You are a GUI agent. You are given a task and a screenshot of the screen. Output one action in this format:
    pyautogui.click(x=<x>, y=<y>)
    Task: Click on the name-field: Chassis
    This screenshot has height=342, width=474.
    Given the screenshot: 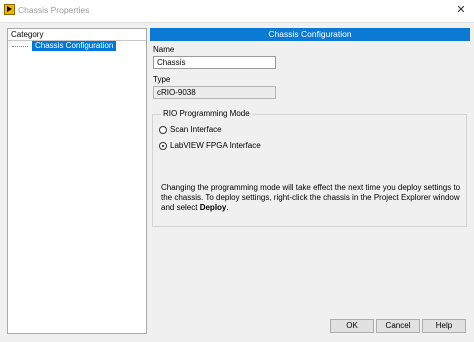 What is the action you would take?
    pyautogui.click(x=214, y=62)
    